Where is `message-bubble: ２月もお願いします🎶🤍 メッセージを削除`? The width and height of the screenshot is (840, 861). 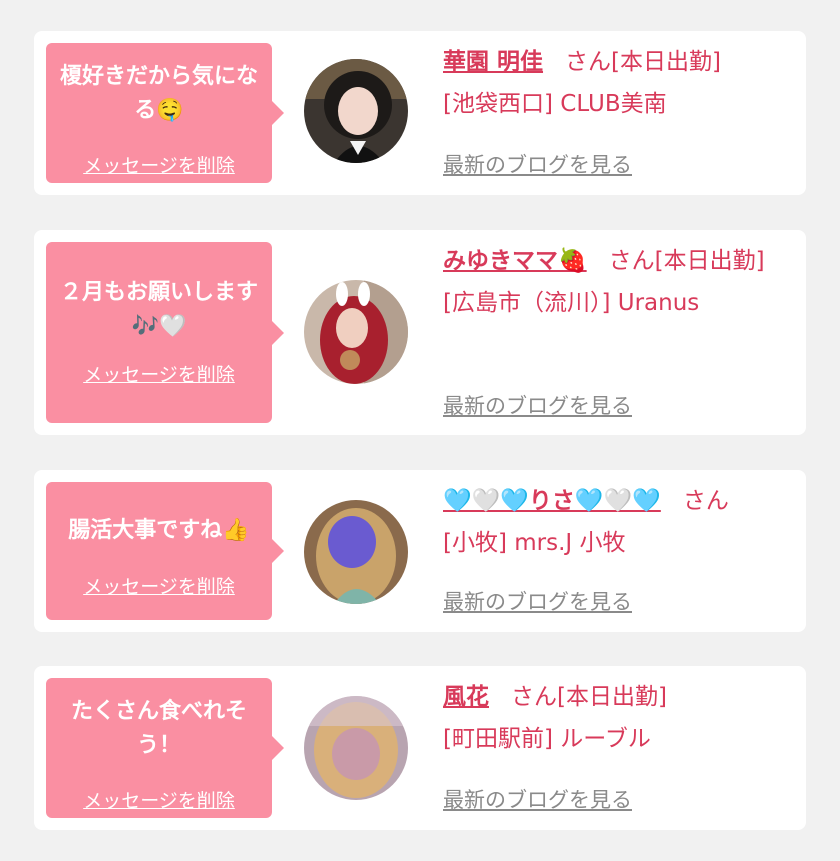
message-bubble: ２月もお願いします🎶🤍 メッセージを削除 is located at coordinates (165, 332).